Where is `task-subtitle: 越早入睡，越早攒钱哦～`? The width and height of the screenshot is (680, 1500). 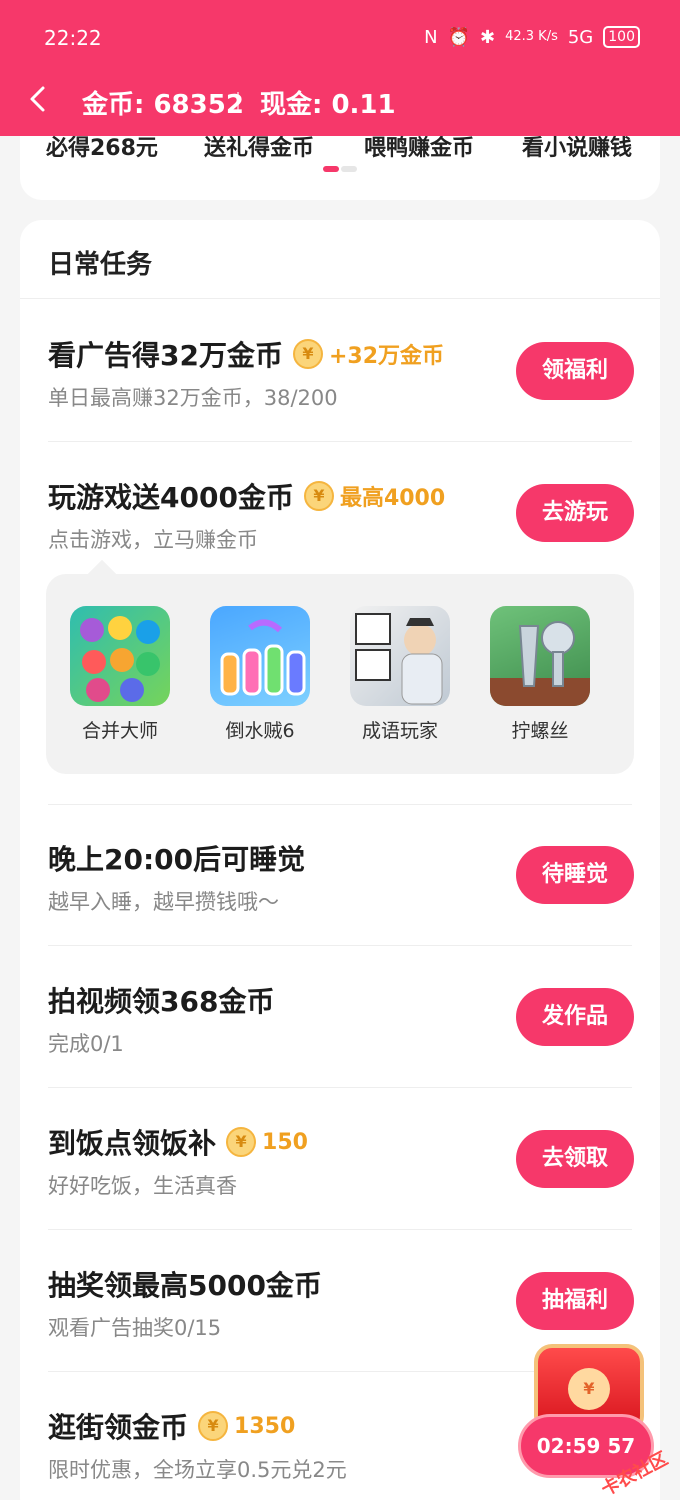 task-subtitle: 越早入睡，越早攒钱哦～ is located at coordinates (163, 902).